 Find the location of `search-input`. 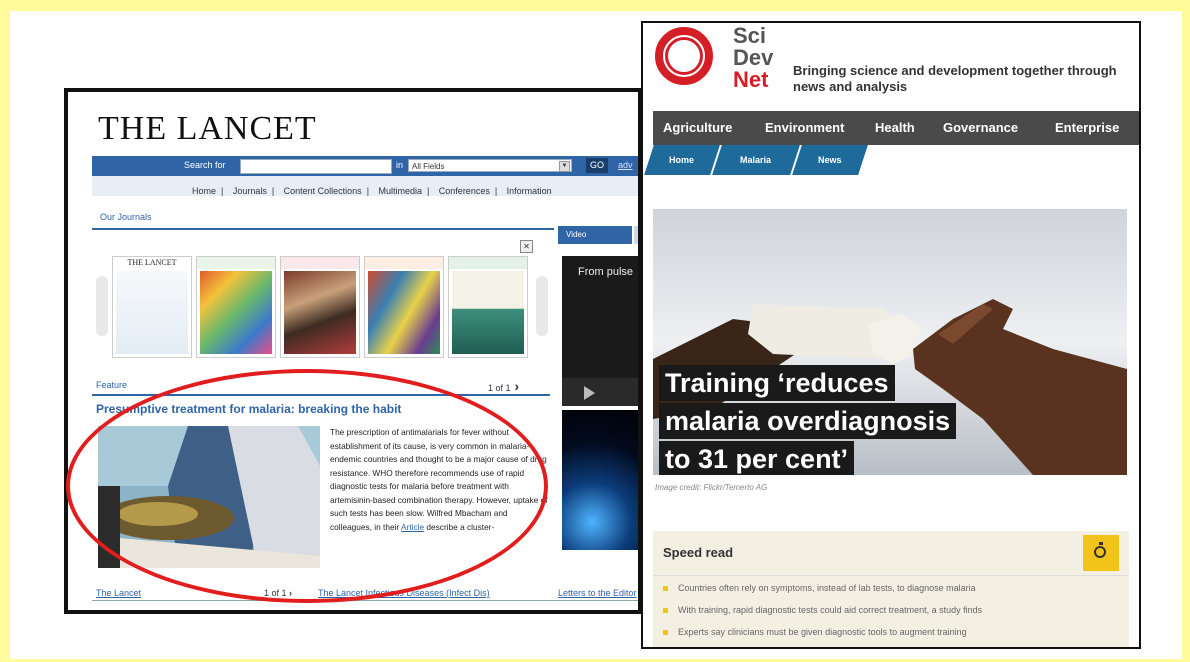

search-input is located at coordinates (316, 166).